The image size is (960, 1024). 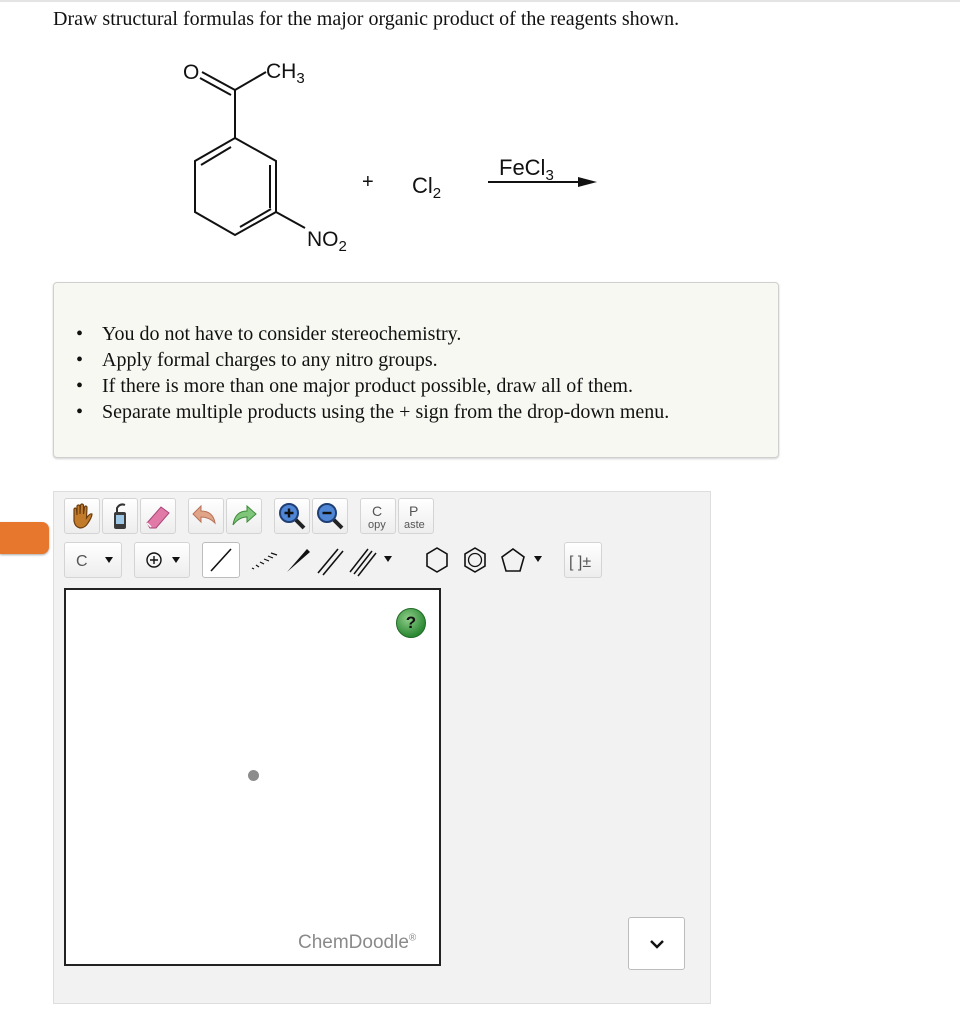 I want to click on single-bond-icon, so click(x=221, y=560).